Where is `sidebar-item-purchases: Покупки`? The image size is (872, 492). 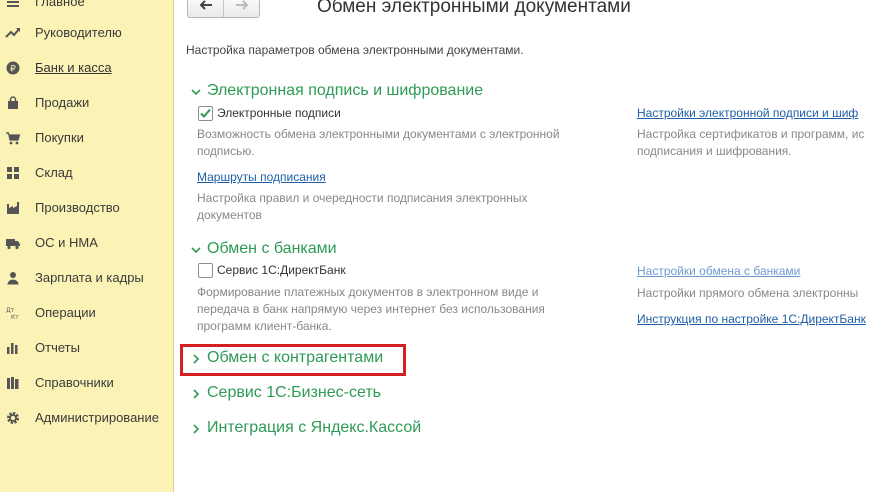
sidebar-item-purchases: Покупки is located at coordinates (86, 138).